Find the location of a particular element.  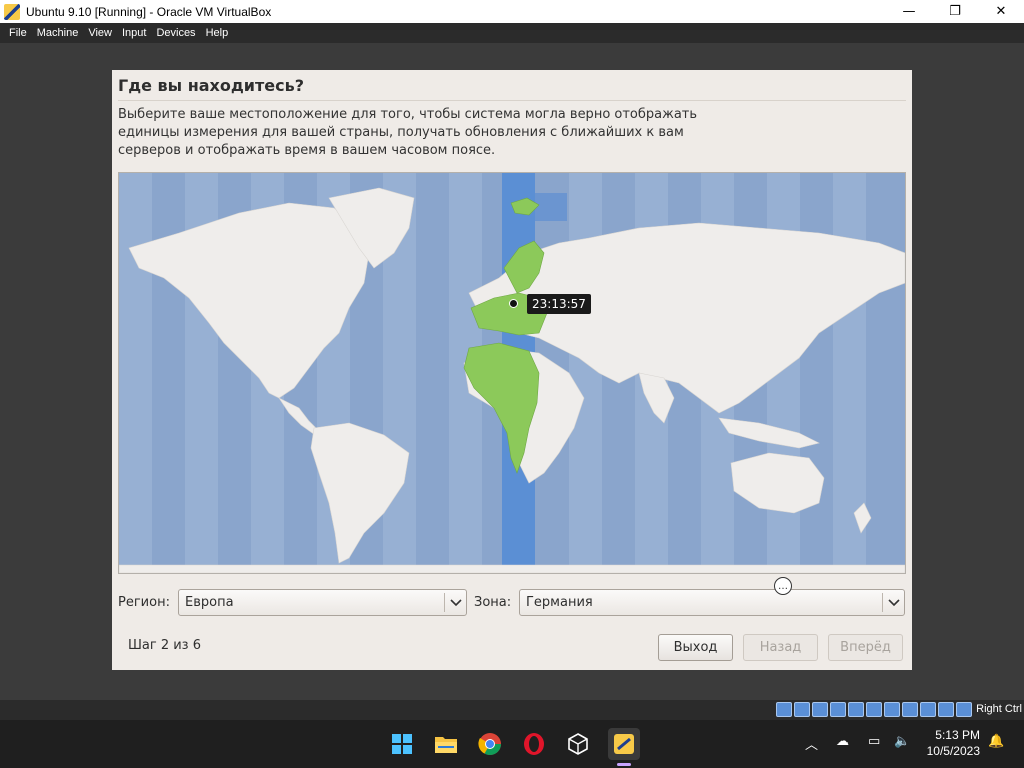

menu-input: Input is located at coordinates (134, 33).